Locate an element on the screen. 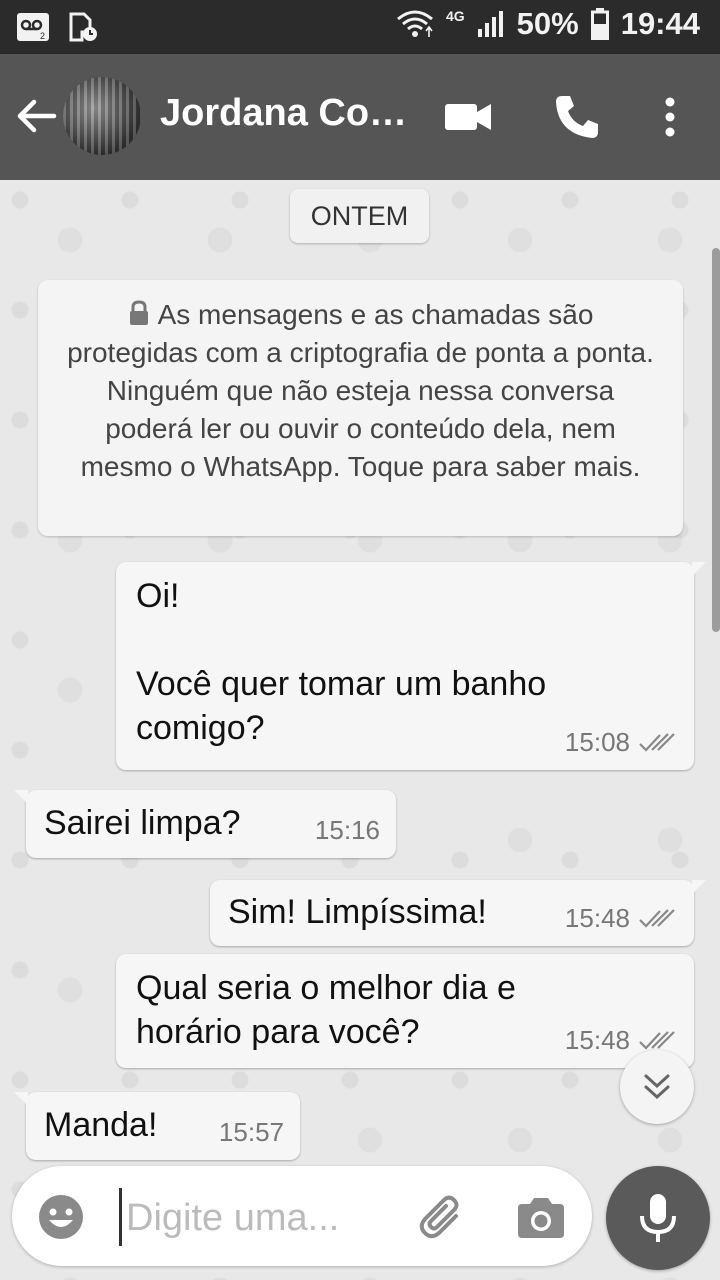 The height and width of the screenshot is (1280, 720). sim-timer-icon is located at coordinates (83, 27).